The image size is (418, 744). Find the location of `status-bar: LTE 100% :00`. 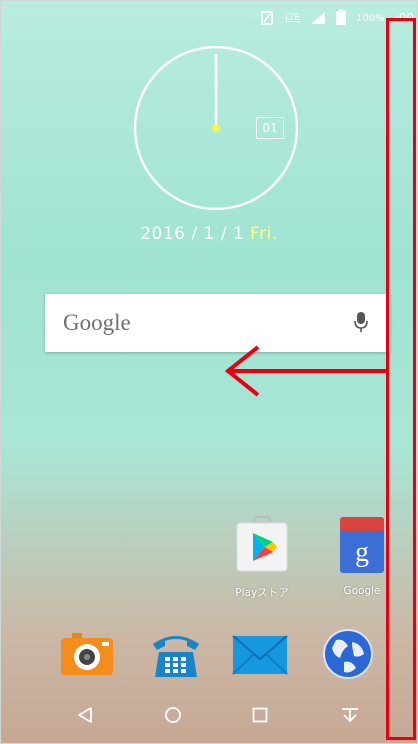

status-bar: LTE 100% :00 is located at coordinates (209, 18).